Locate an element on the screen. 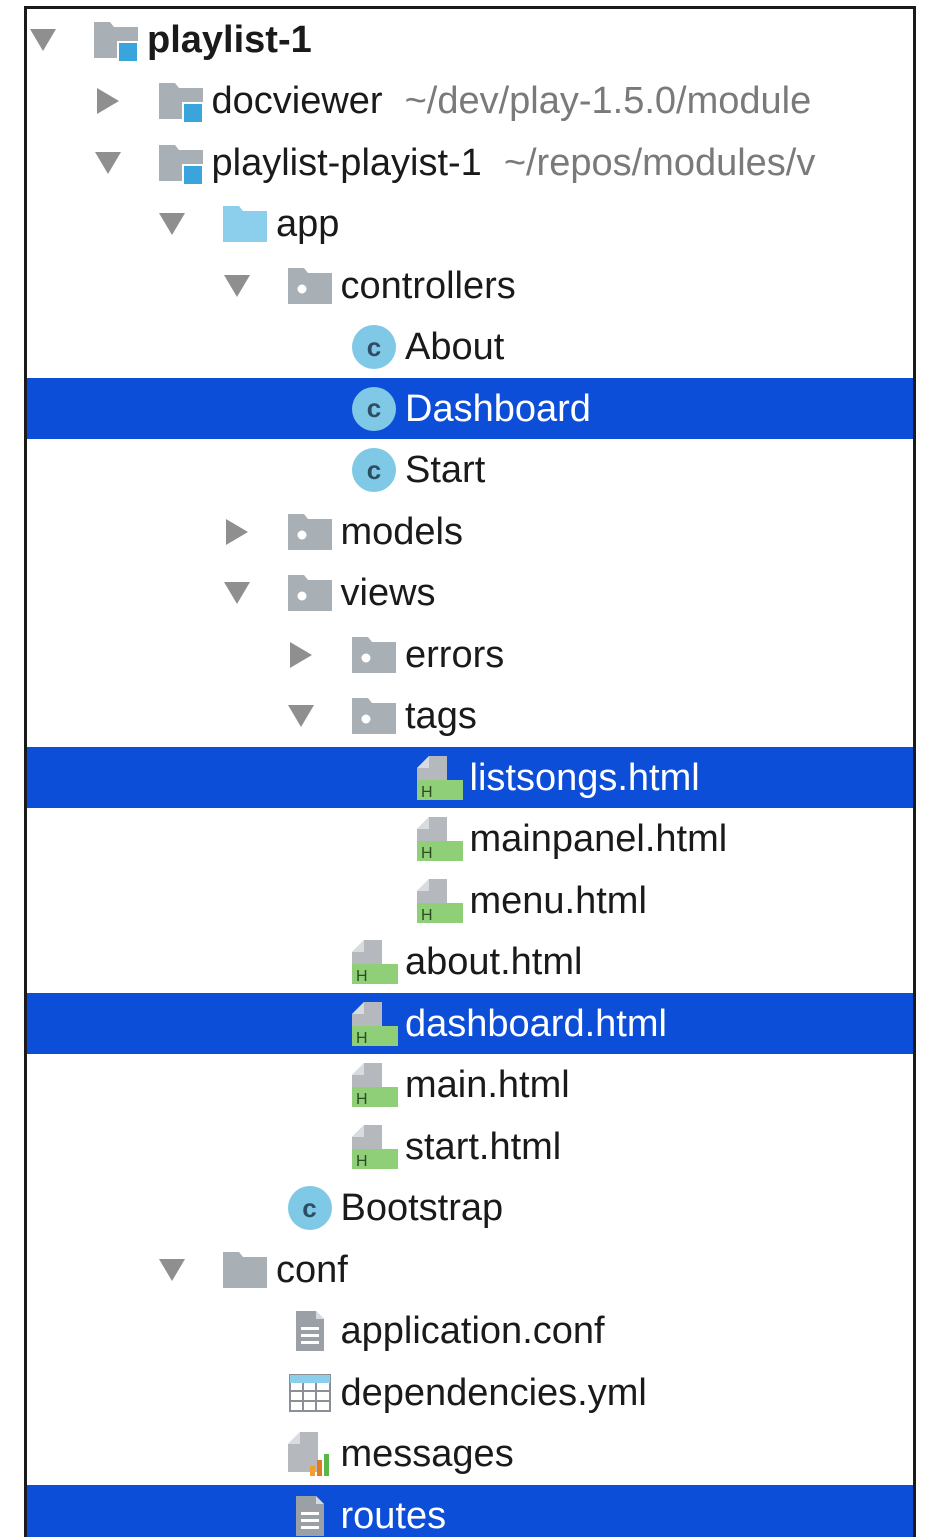 The width and height of the screenshot is (936, 1537). tree-row-tags: tags is located at coordinates (470, 716).